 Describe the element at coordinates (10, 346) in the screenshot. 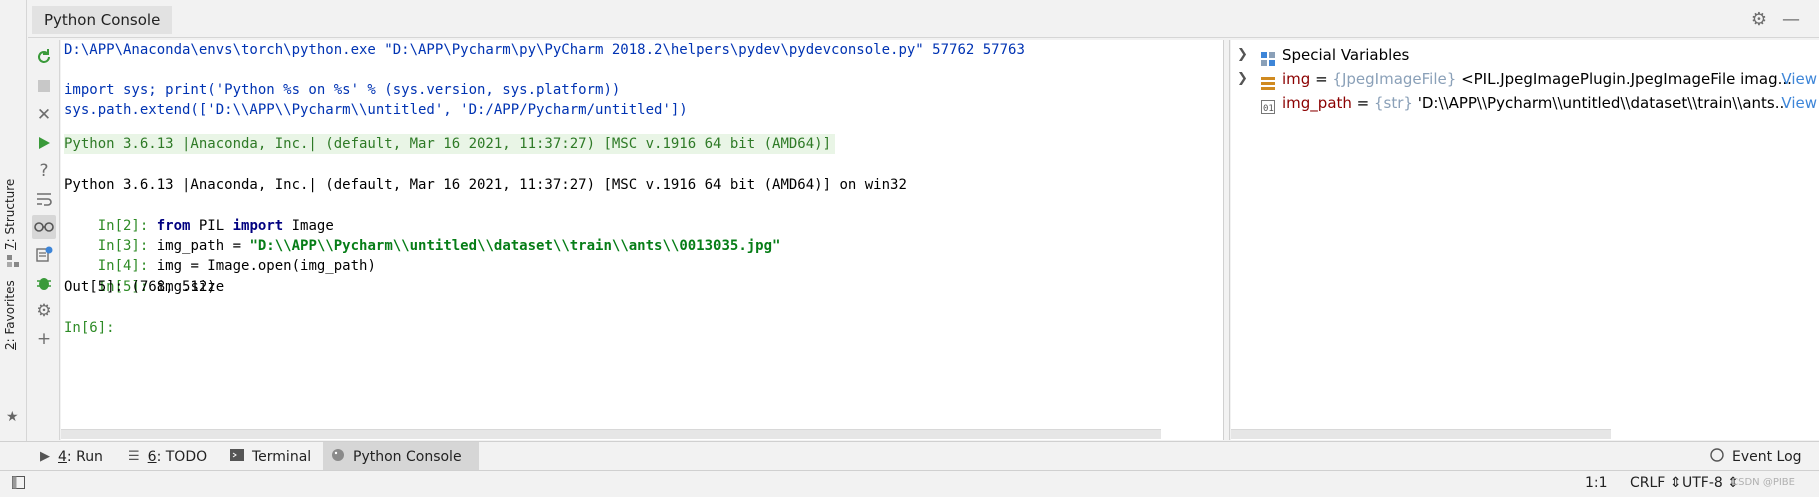

I see `favorites-shortcut: 2` at that location.